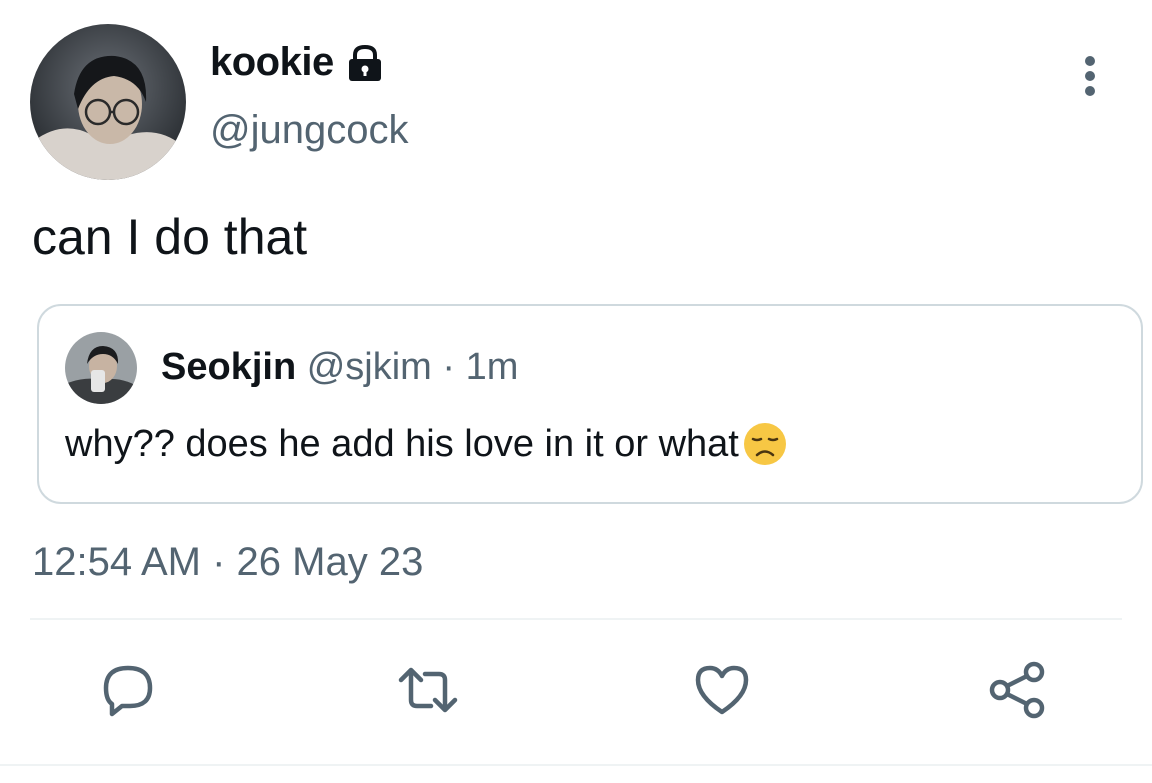 Image resolution: width=1152 pixels, height=783 pixels. Describe the element at coordinates (576, 619) in the screenshot. I see `divider` at that location.